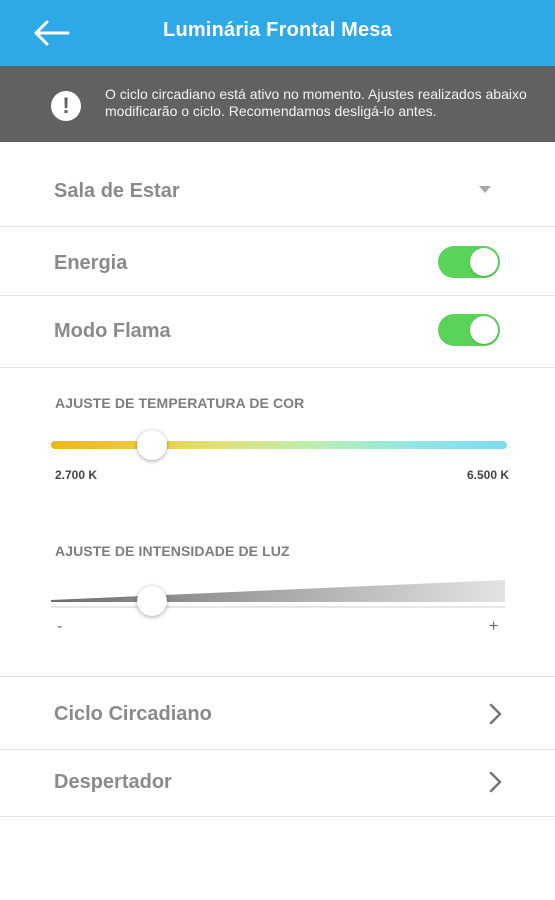 The width and height of the screenshot is (555, 900). What do you see at coordinates (60, 626) in the screenshot?
I see `intensity-min-label: -` at bounding box center [60, 626].